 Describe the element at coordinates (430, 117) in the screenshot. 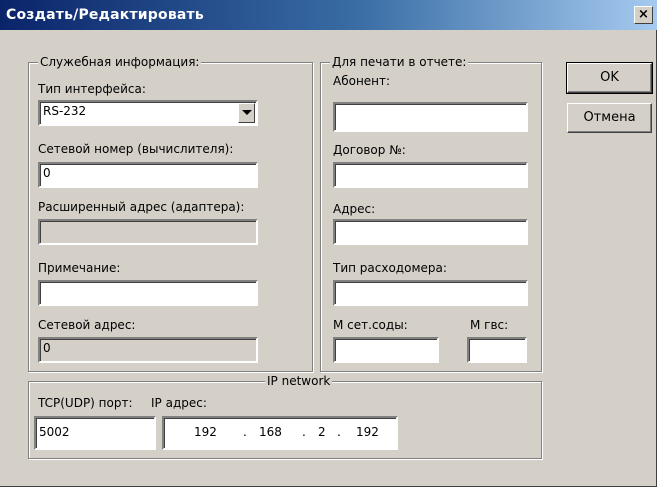

I see `subscriber-input` at that location.